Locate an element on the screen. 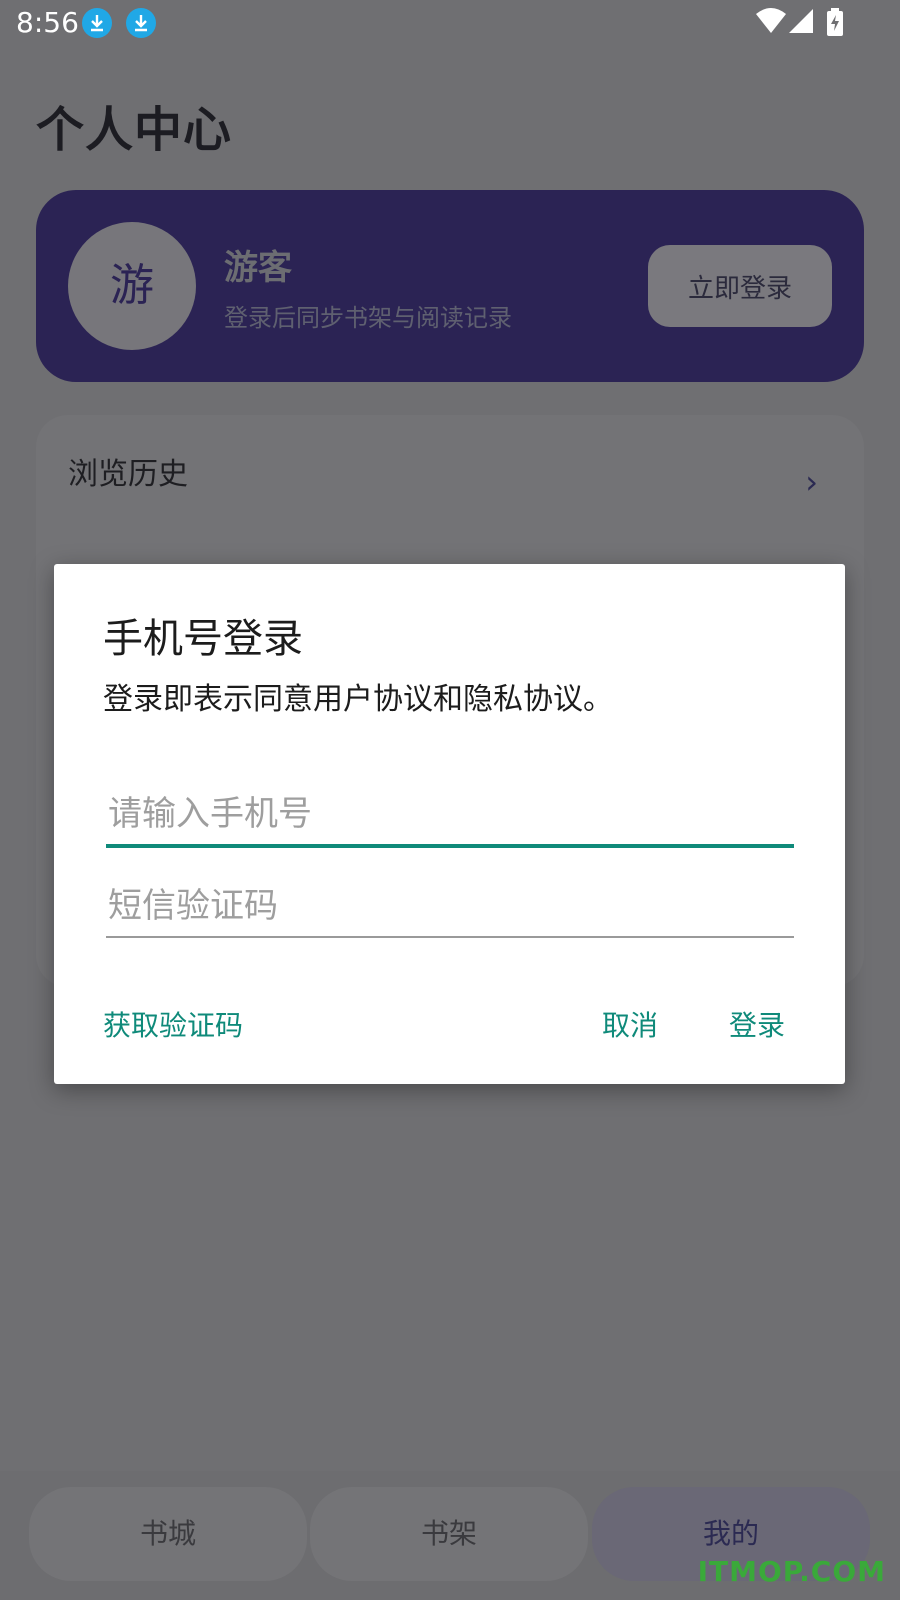 This screenshot has height=1600, width=900. cancel-button: 取消 is located at coordinates (630, 1024).